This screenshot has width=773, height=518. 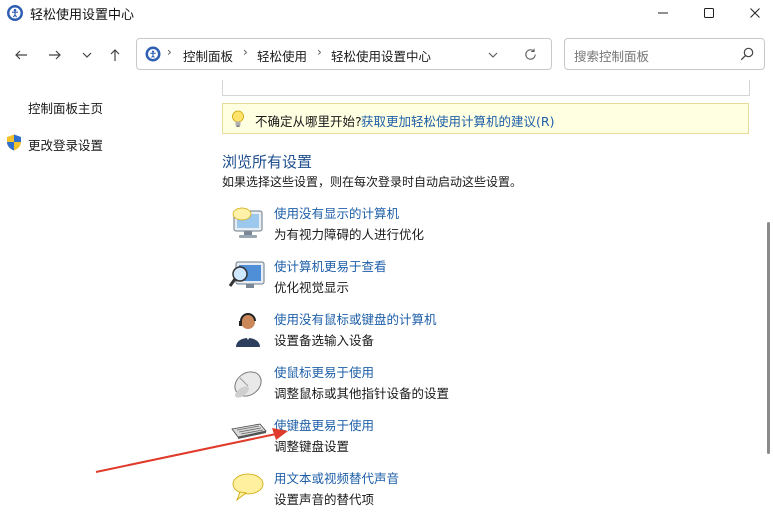 What do you see at coordinates (468, 280) in the screenshot?
I see `setting-item-easier-to-see: 使计算机更易于查看 优化视觉显示` at bounding box center [468, 280].